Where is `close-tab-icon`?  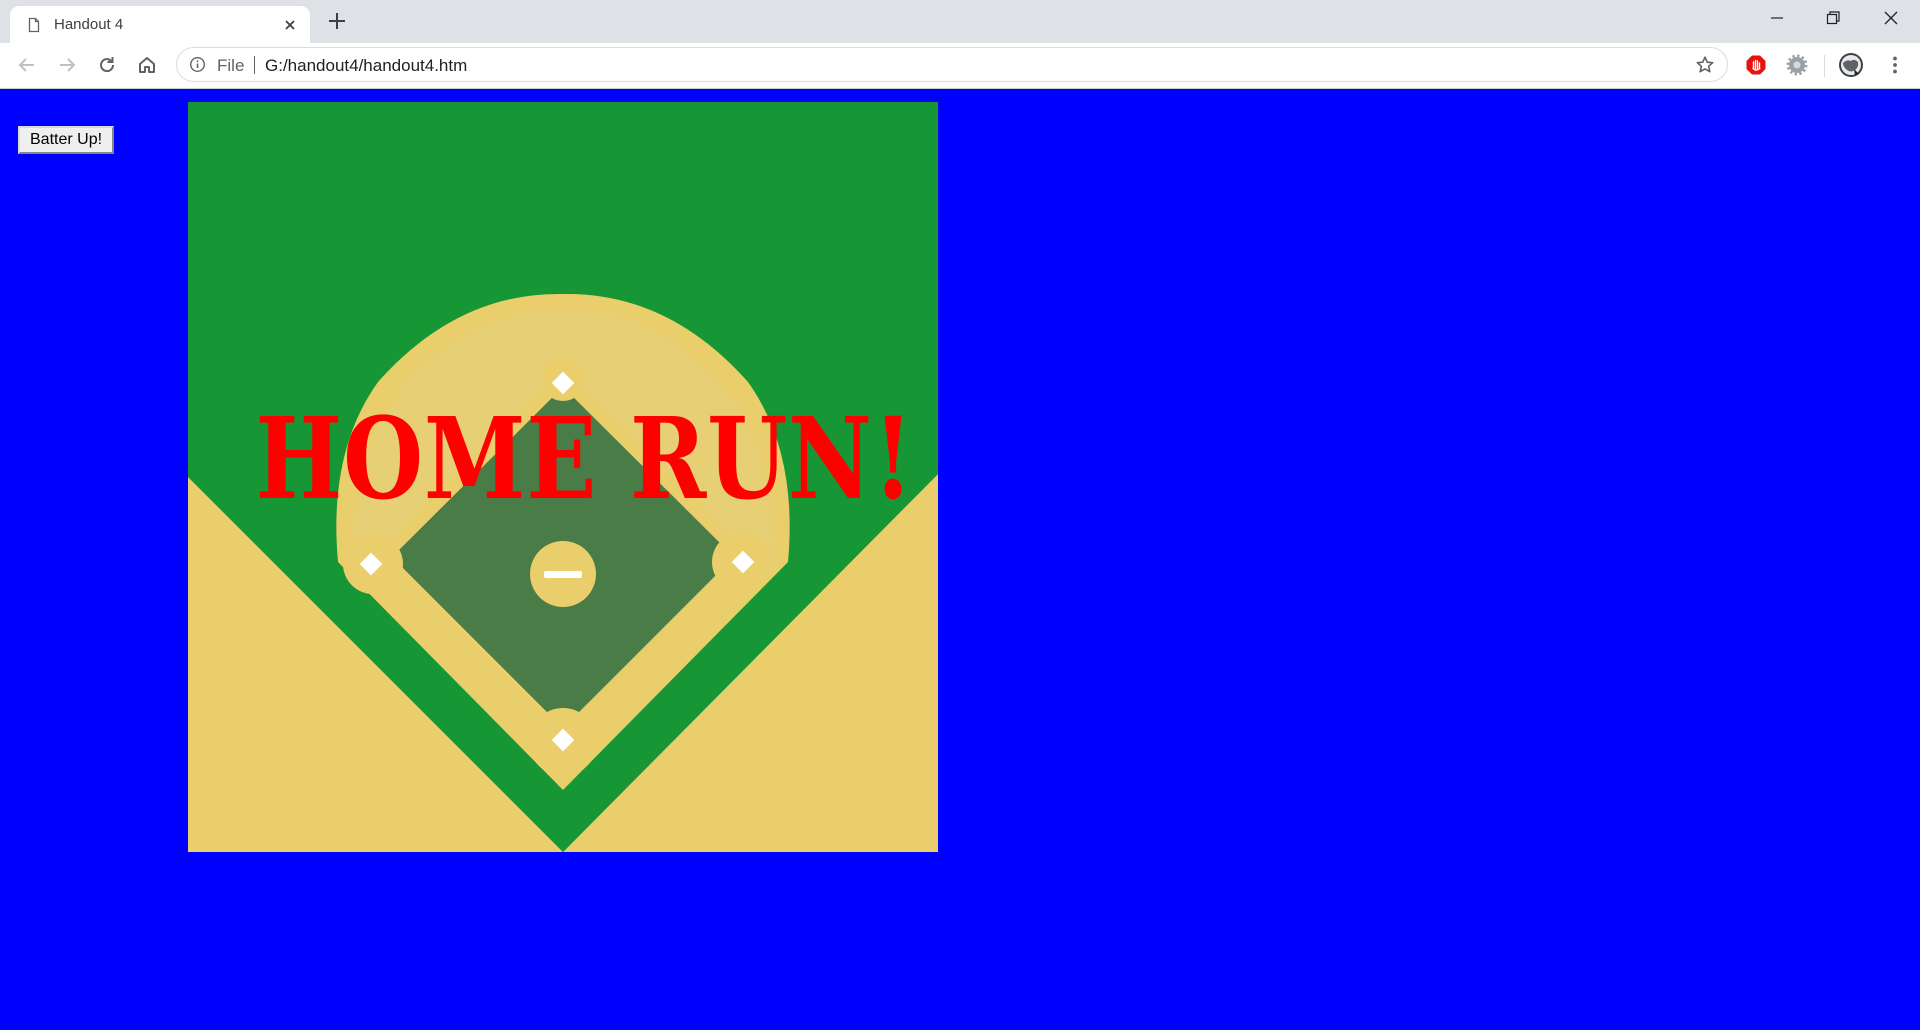
close-tab-icon is located at coordinates (290, 25).